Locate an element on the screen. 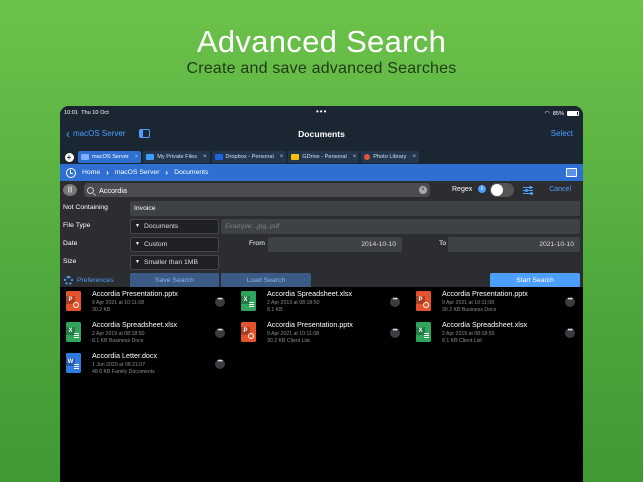 The image size is (643, 482). date-value: Custom is located at coordinates (155, 244).